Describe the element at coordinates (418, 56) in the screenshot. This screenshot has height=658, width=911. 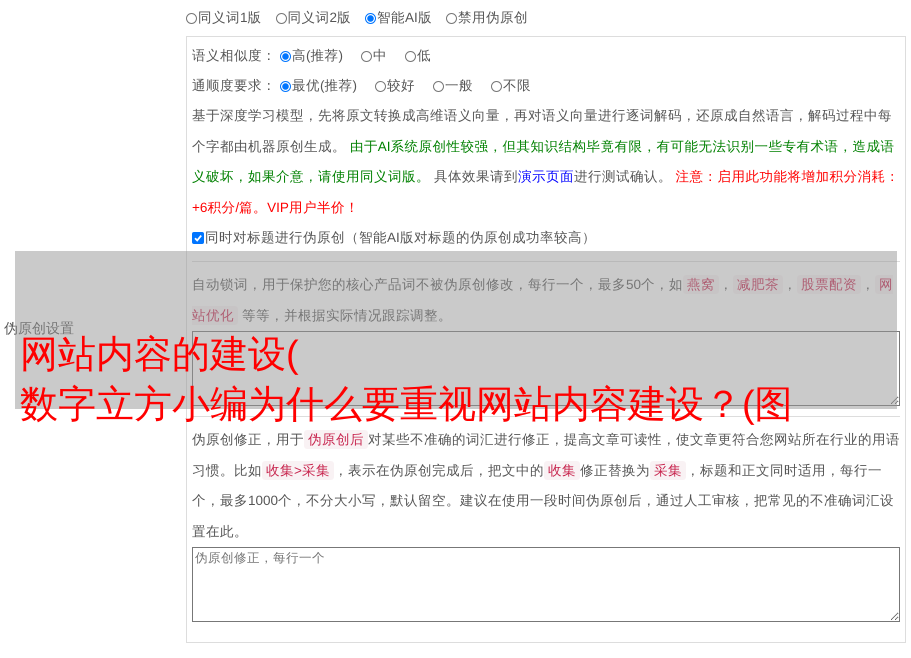
I see `similarity-radio: 低` at that location.